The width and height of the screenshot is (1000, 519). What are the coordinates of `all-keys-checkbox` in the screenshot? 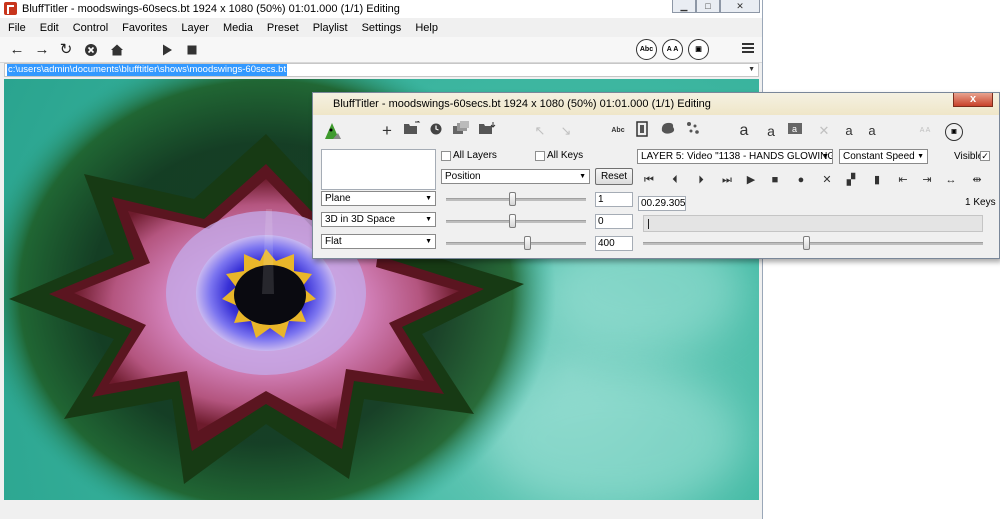 It's located at (540, 156).